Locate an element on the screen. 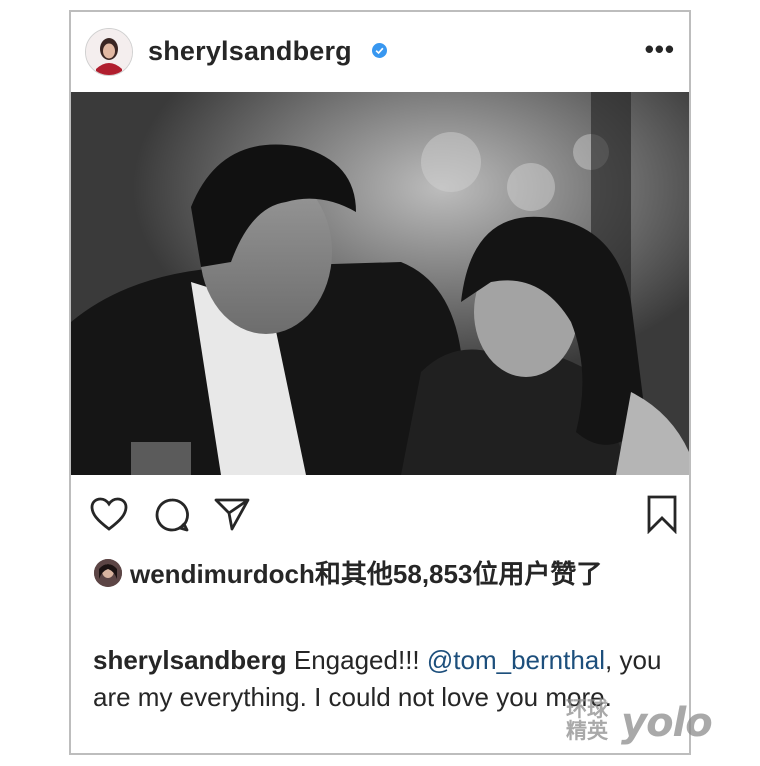 This screenshot has height=766, width=760. bookmark-icon is located at coordinates (662, 514).